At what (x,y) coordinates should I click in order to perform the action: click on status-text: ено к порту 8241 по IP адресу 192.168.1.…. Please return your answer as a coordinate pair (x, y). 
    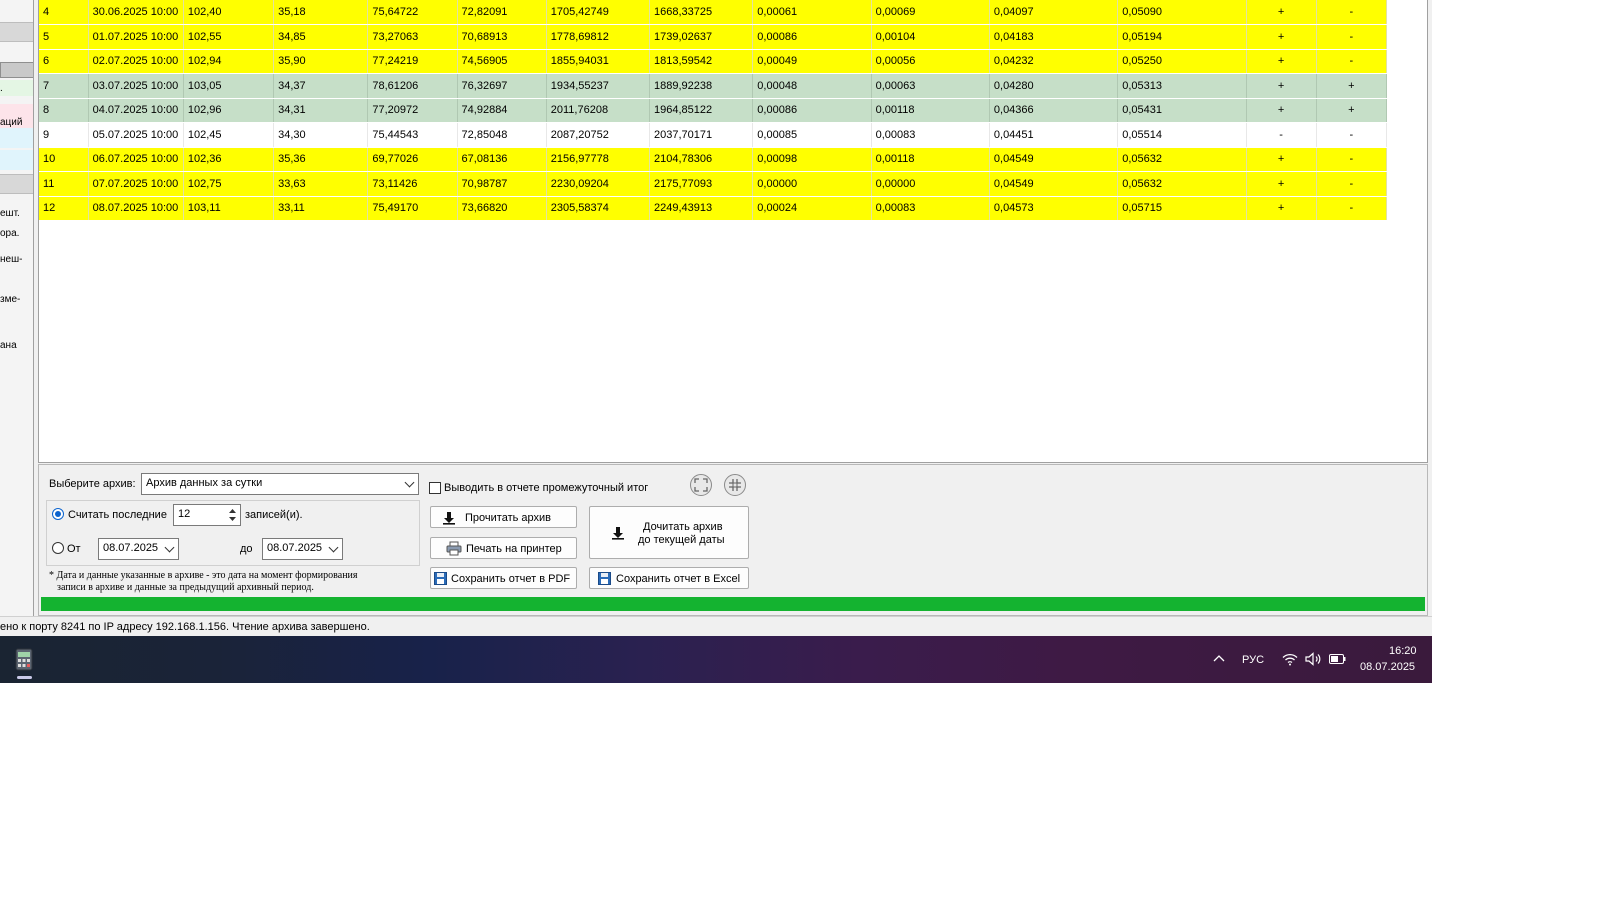
    Looking at the image, I should click on (185, 627).